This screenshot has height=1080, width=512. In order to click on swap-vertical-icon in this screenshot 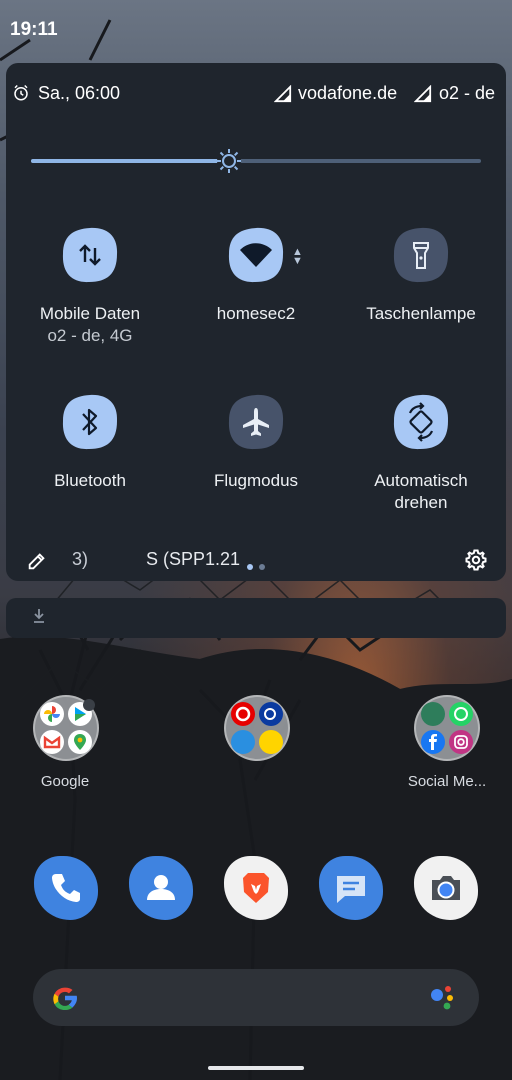, I will do `click(90, 255)`.